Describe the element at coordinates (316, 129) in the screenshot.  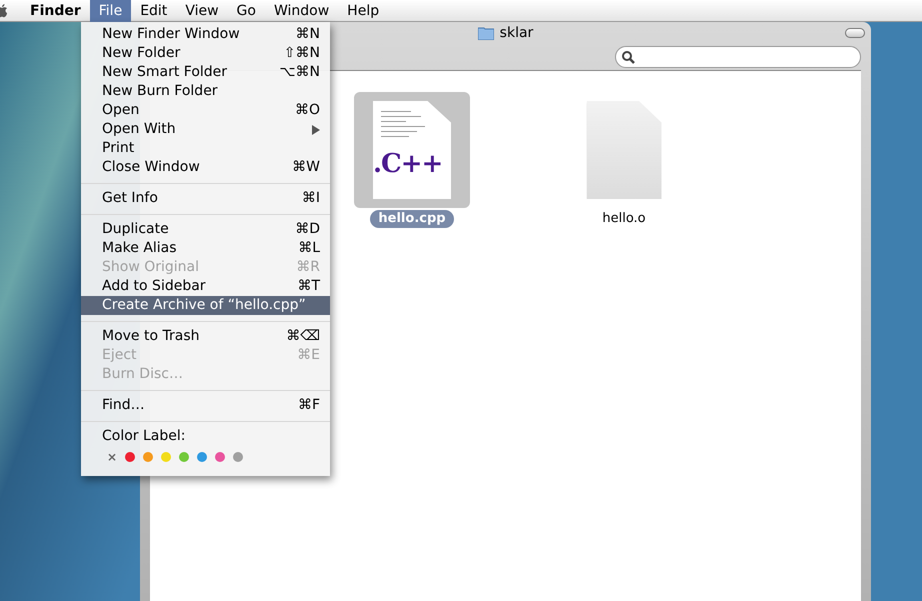
I see `submenu-arrow-icon` at that location.